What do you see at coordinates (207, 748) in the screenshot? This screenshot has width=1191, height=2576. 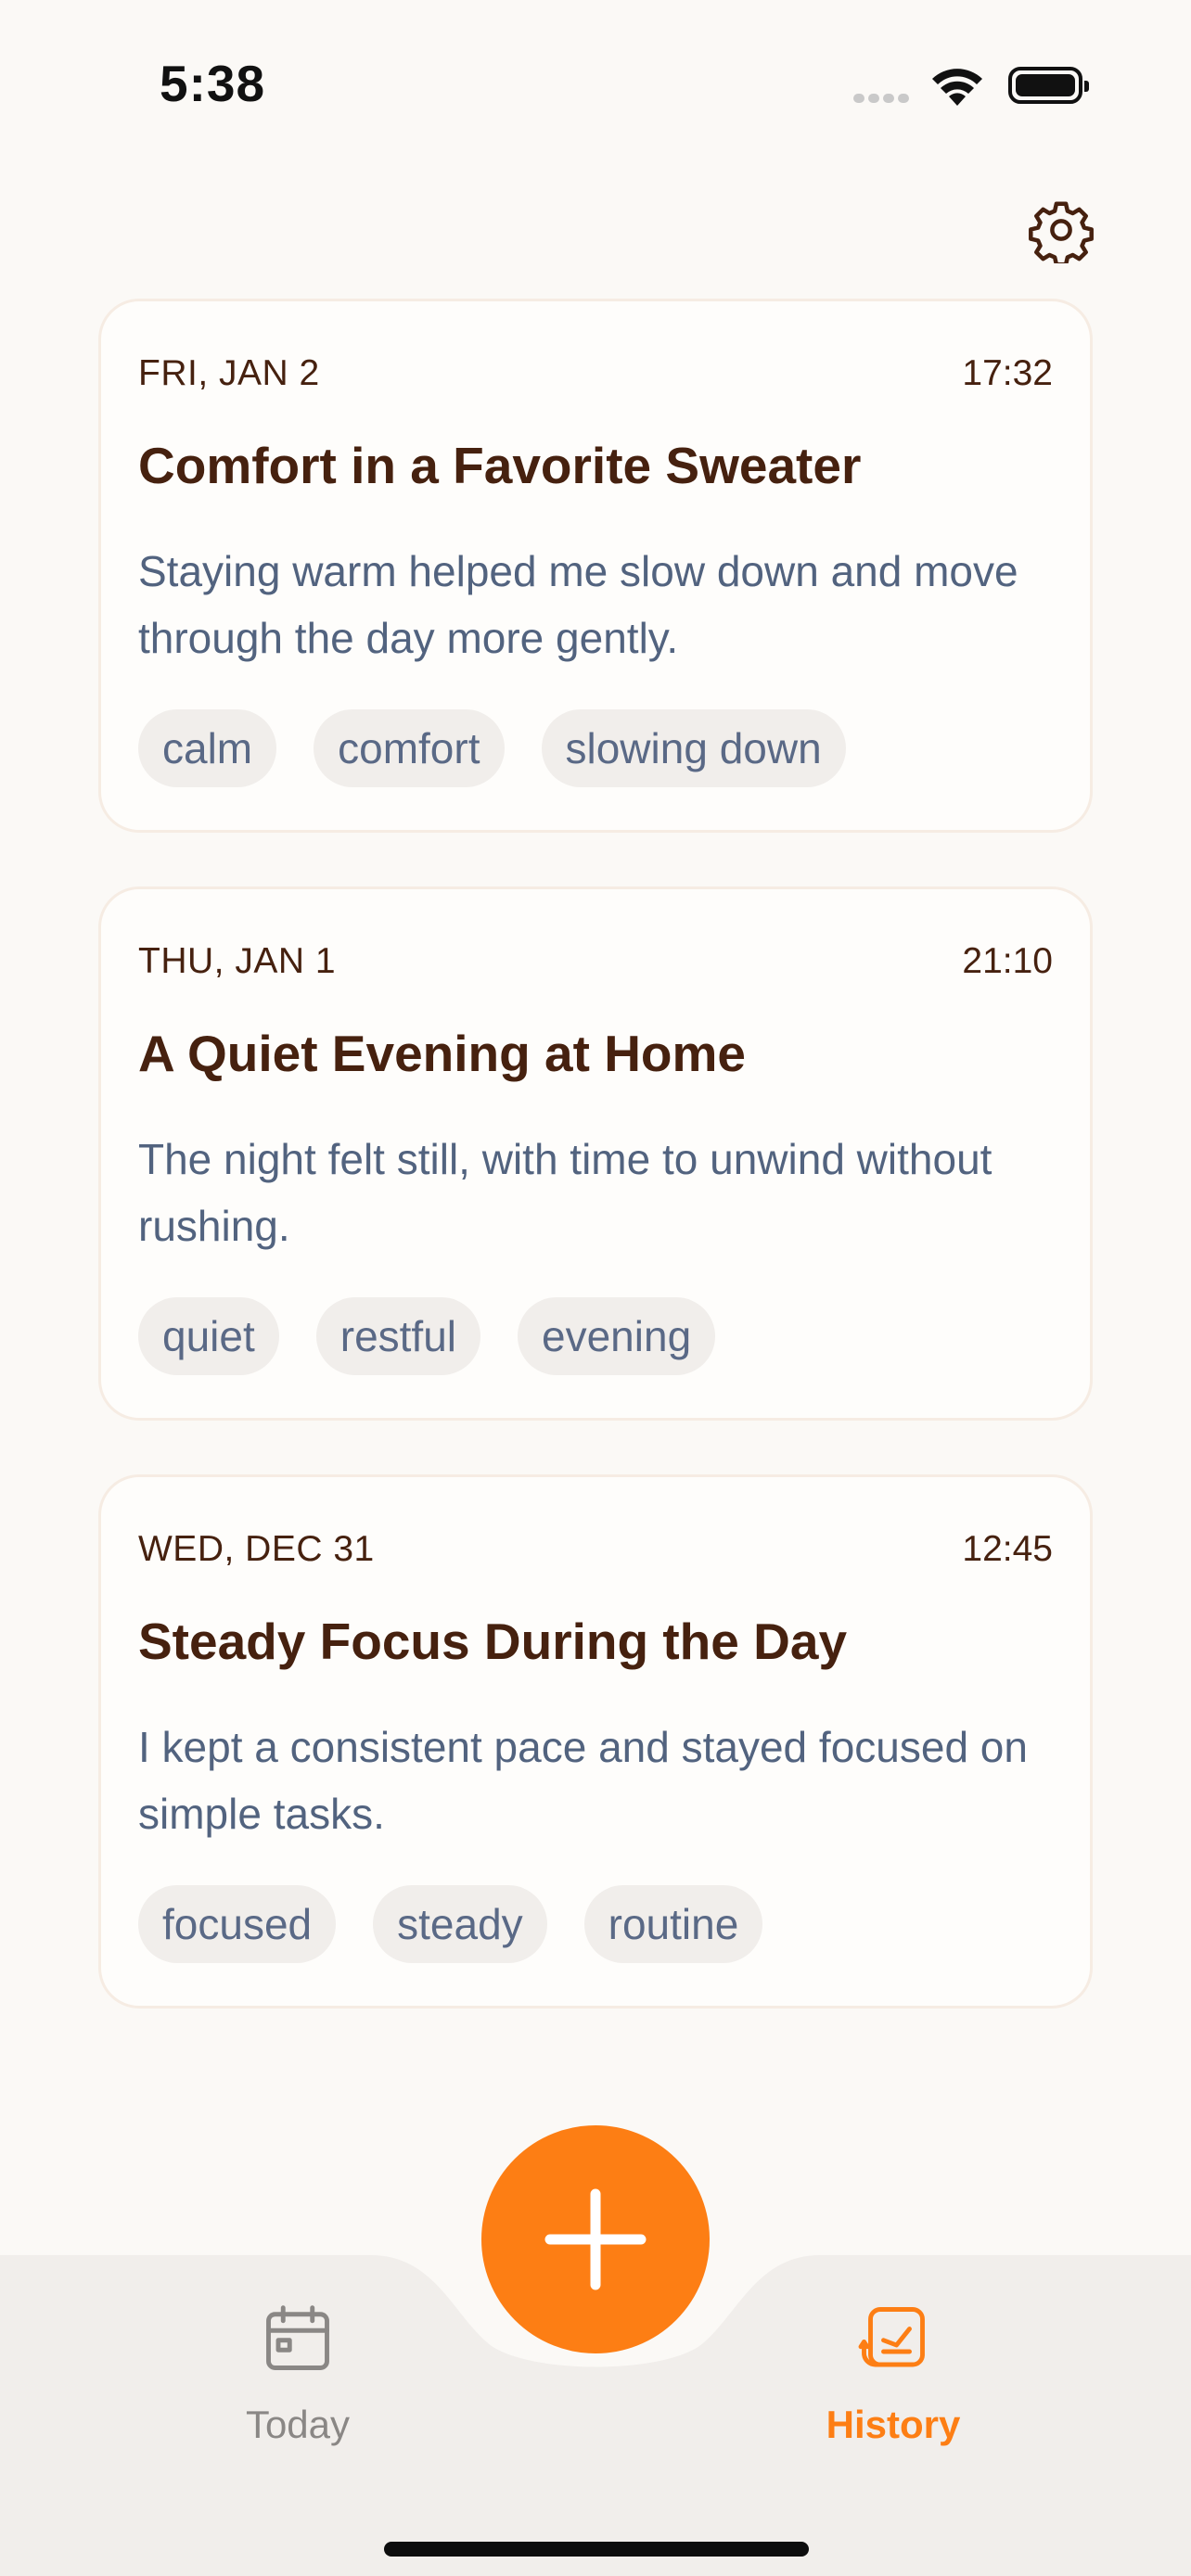 I see `mood-tag: calm` at bounding box center [207, 748].